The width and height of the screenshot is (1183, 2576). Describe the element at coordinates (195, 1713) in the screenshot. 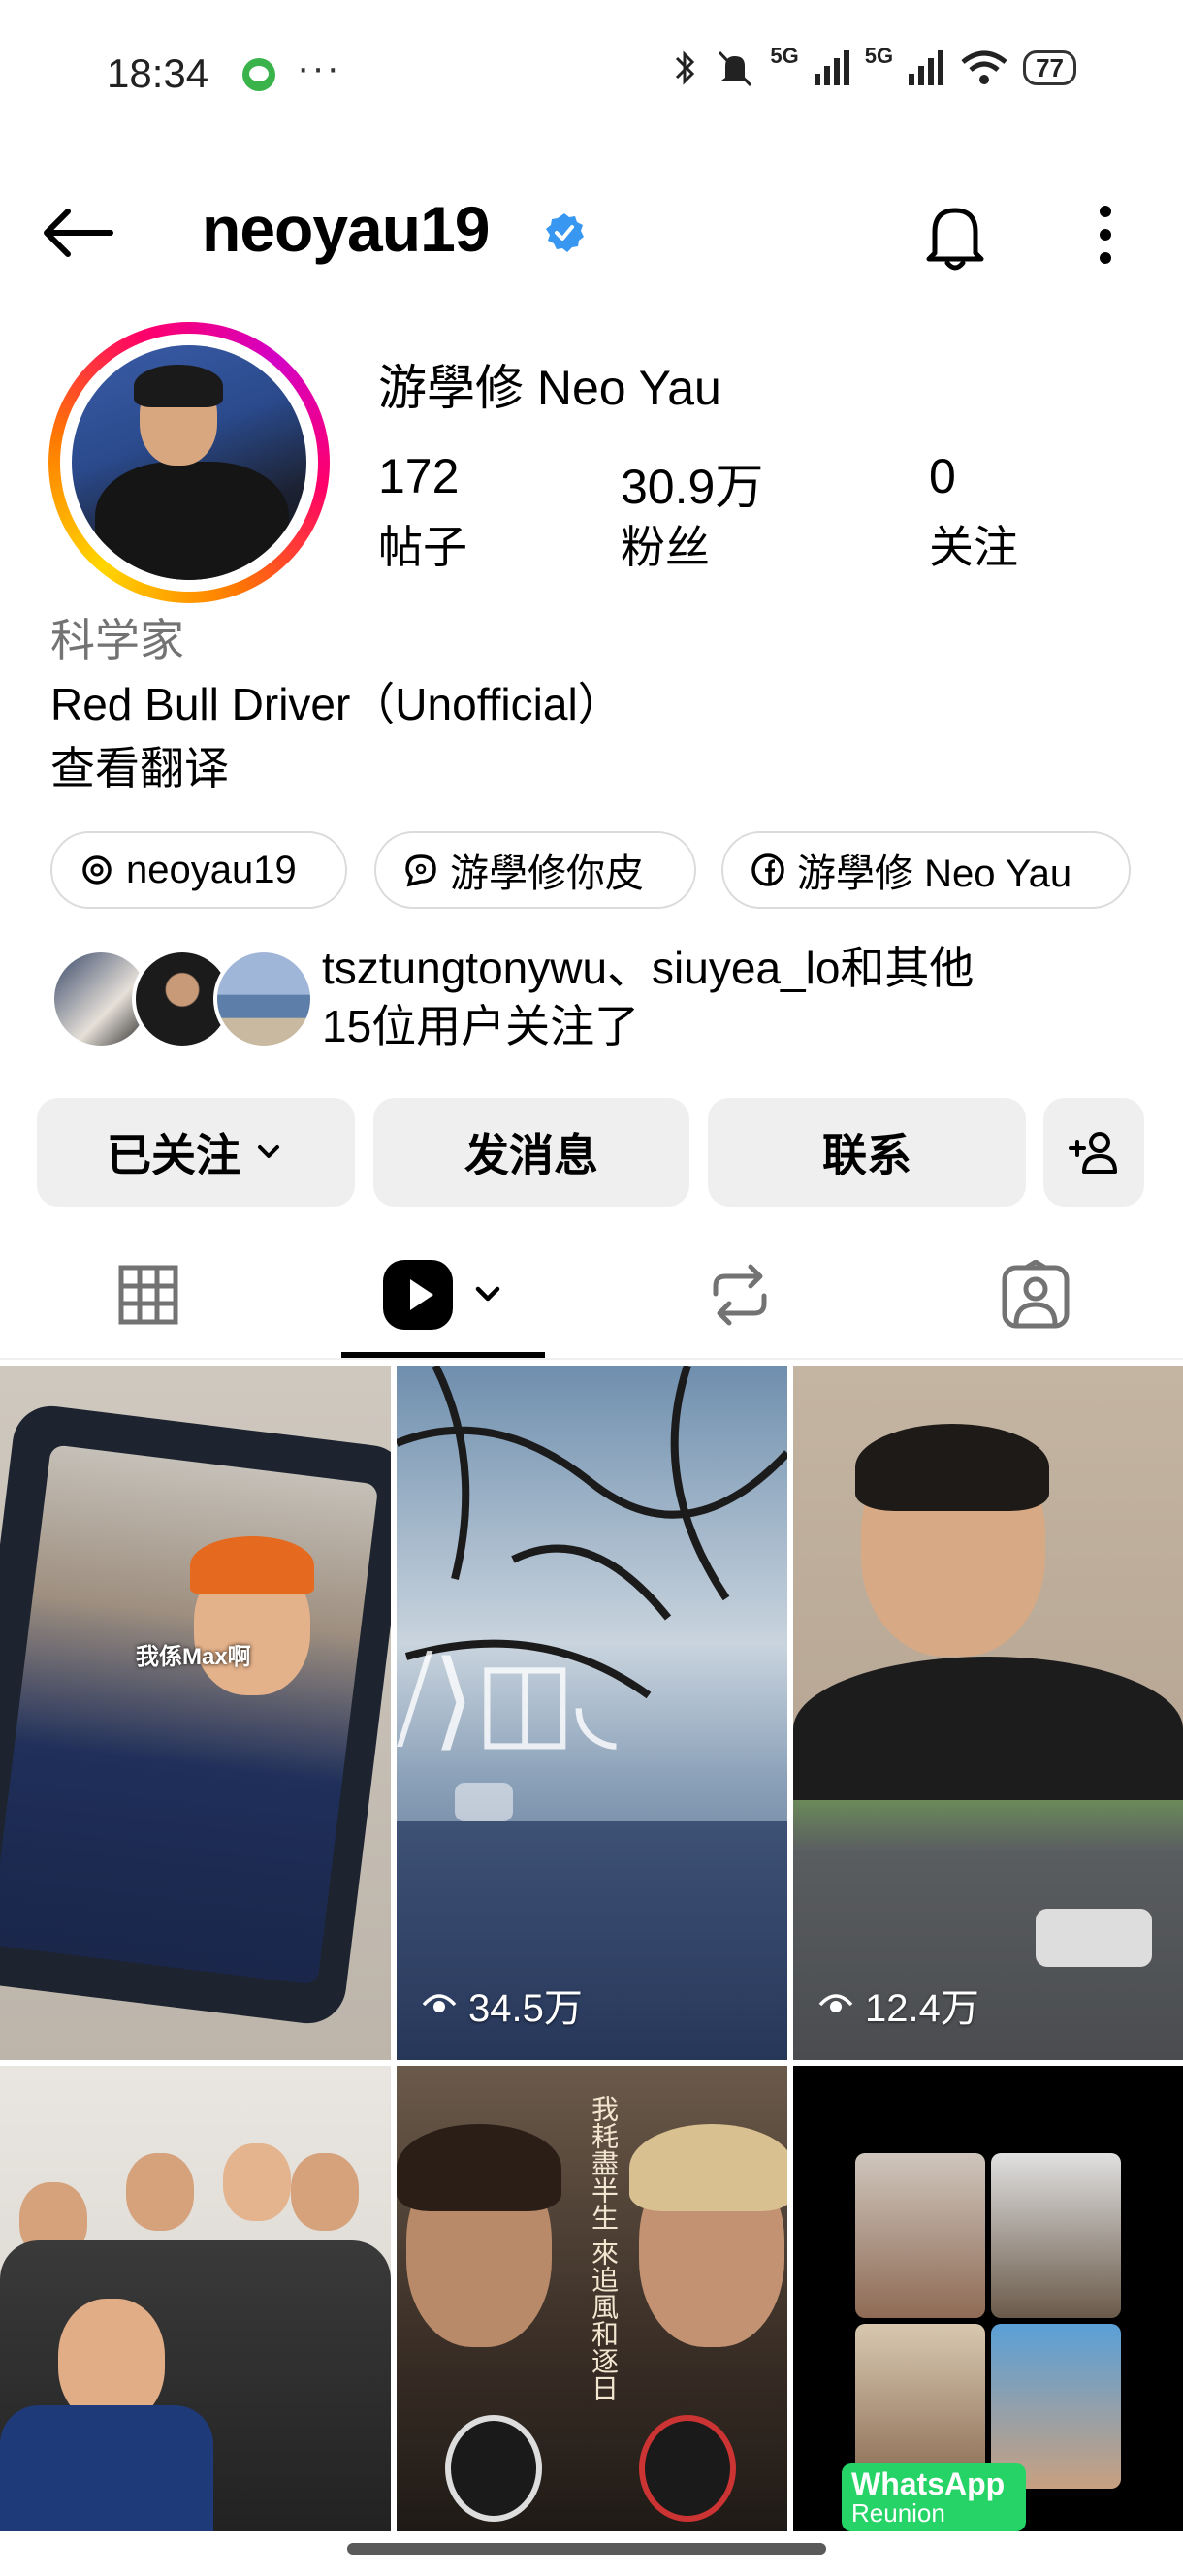

I see `reel-tile: 我係Max啊` at that location.